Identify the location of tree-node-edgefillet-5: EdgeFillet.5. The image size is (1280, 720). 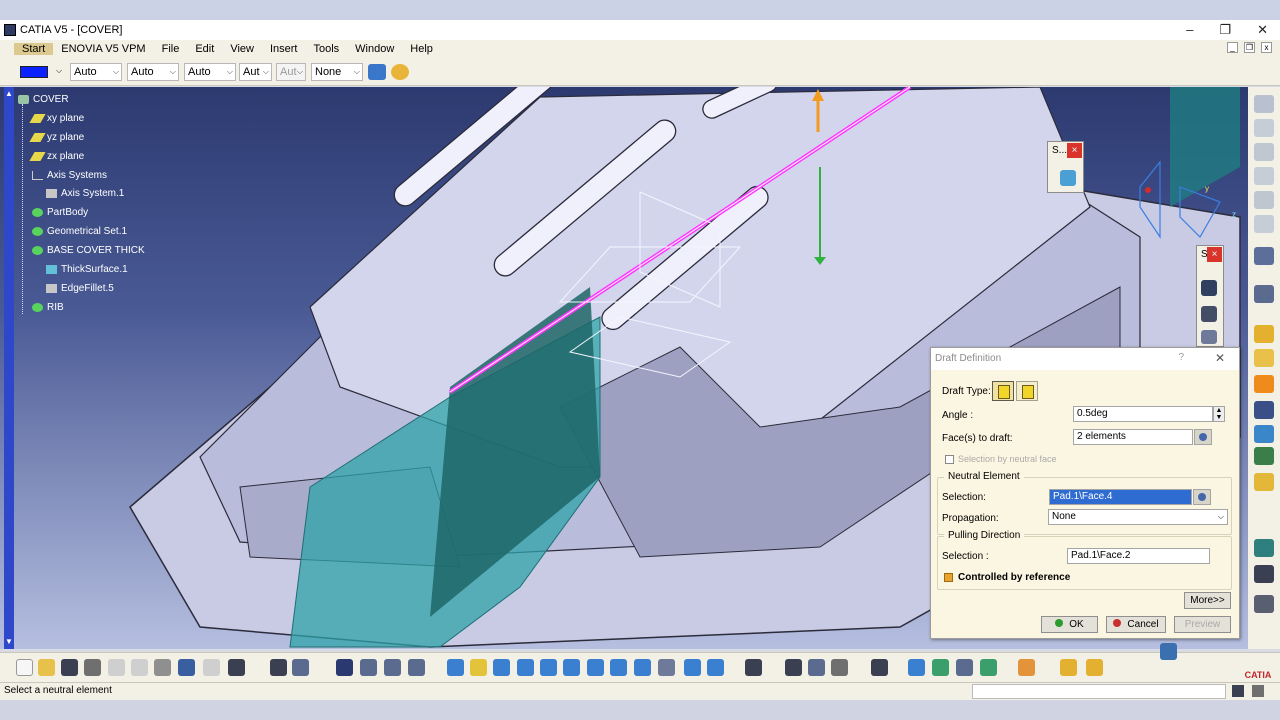
(80, 288).